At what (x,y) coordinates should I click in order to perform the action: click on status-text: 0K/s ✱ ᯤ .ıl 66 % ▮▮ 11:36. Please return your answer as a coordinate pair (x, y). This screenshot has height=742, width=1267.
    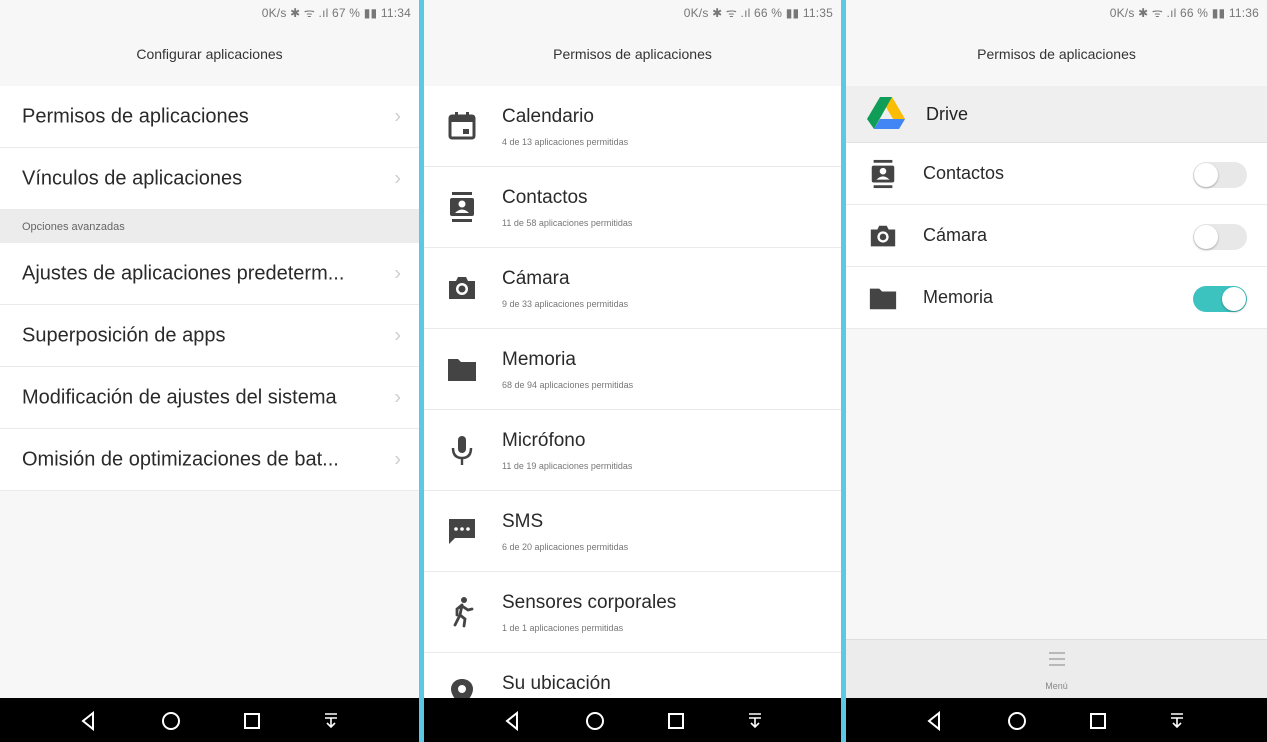
    Looking at the image, I should click on (1184, 13).